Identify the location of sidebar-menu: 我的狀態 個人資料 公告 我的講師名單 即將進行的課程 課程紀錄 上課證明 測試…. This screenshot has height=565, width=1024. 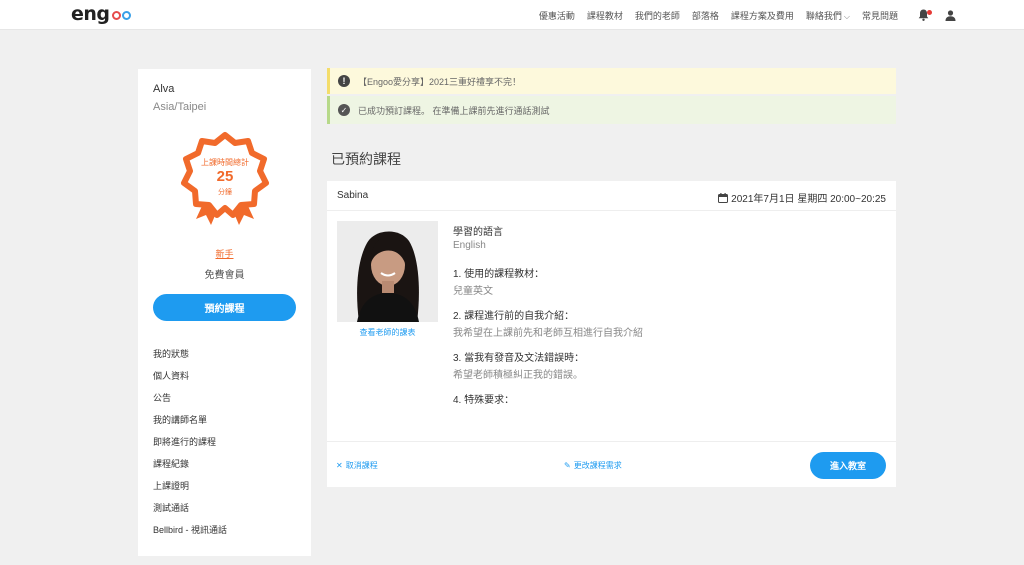
(190, 441).